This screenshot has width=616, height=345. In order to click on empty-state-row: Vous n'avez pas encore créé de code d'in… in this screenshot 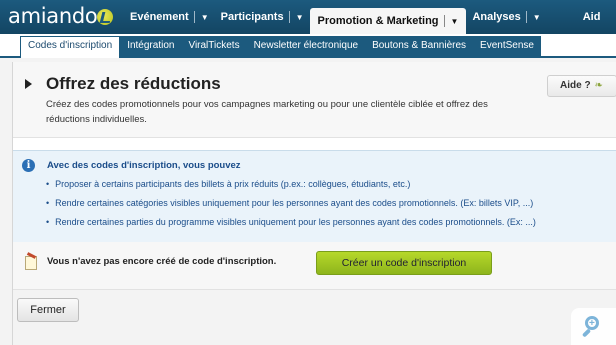, I will do `click(314, 266)`.